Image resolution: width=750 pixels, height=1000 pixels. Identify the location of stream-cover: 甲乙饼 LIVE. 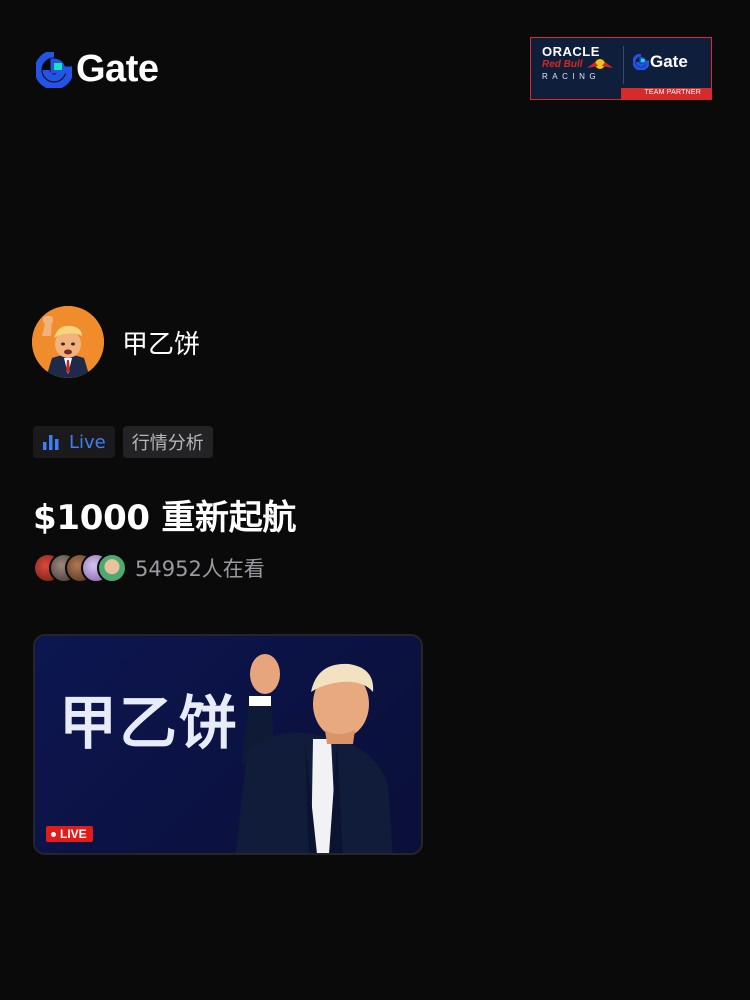
(228, 744).